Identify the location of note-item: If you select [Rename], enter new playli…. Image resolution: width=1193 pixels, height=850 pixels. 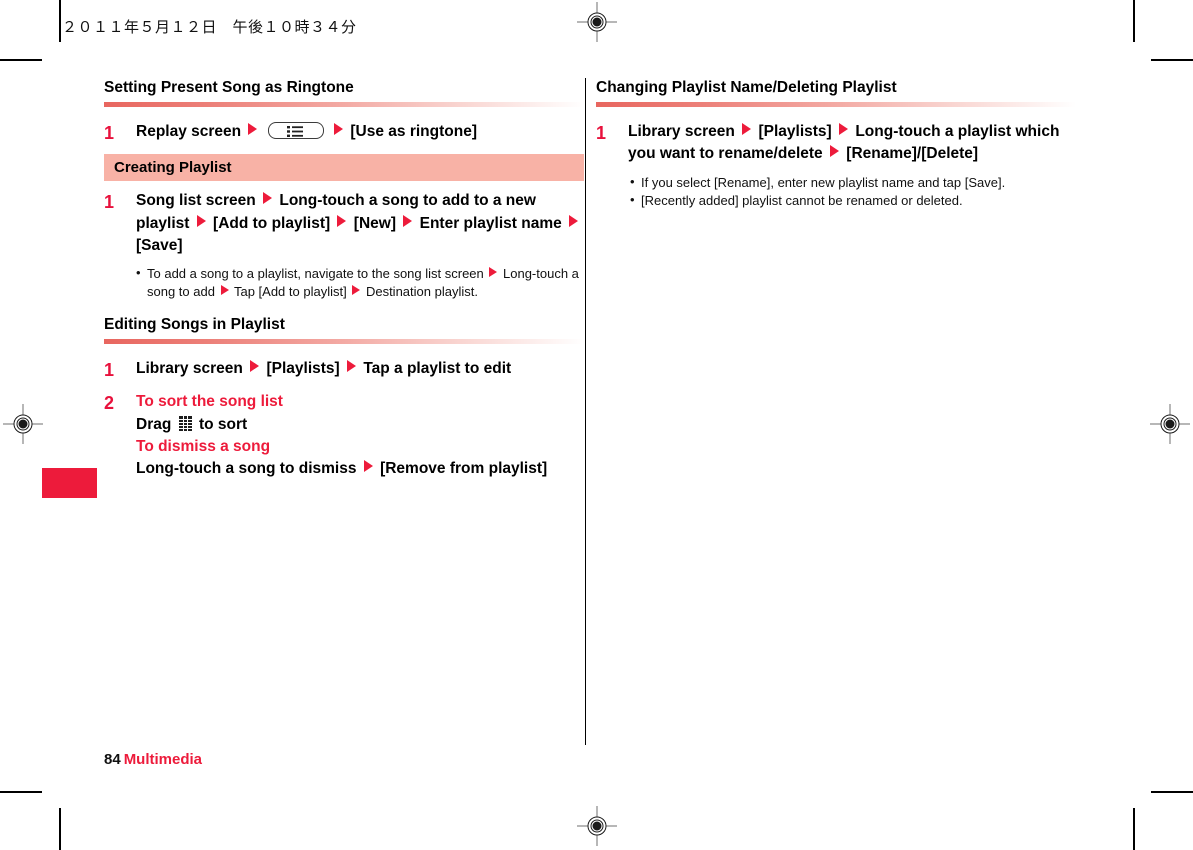
(853, 182).